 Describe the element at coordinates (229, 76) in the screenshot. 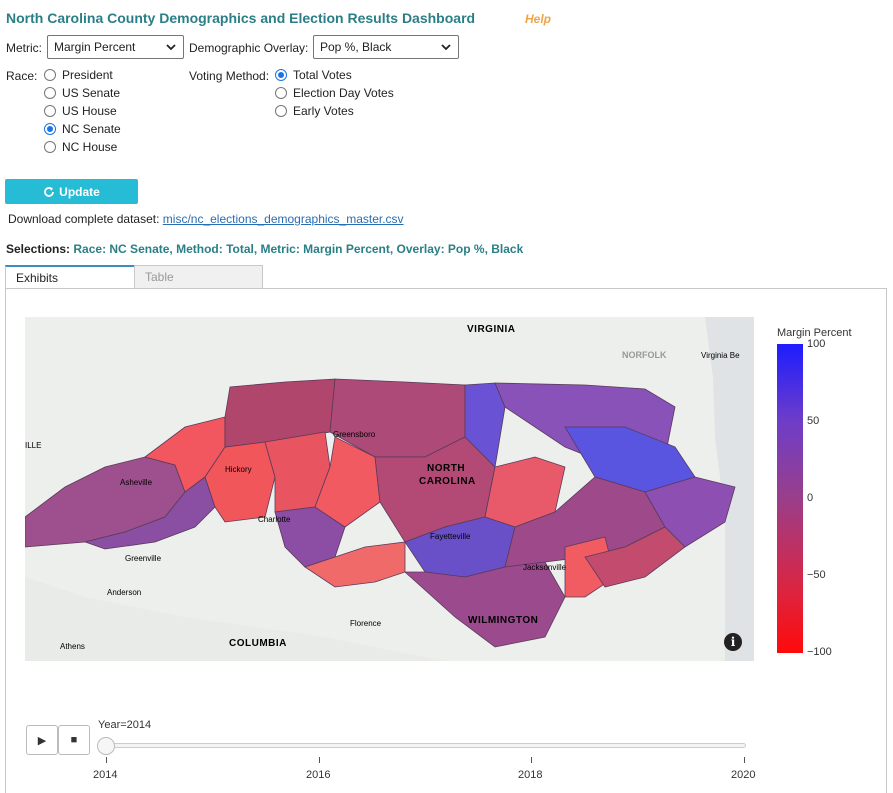

I see `method-label: Voting Method:` at that location.